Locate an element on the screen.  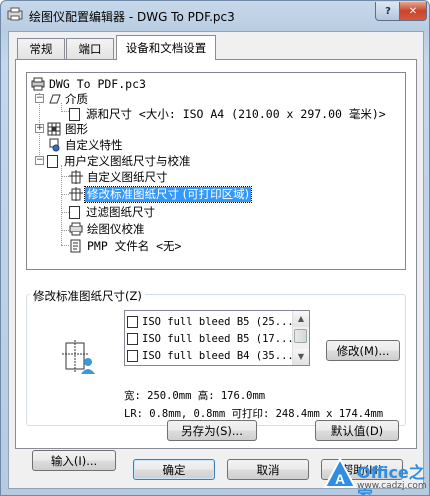
plotter-app-icon is located at coordinates (15, 14).